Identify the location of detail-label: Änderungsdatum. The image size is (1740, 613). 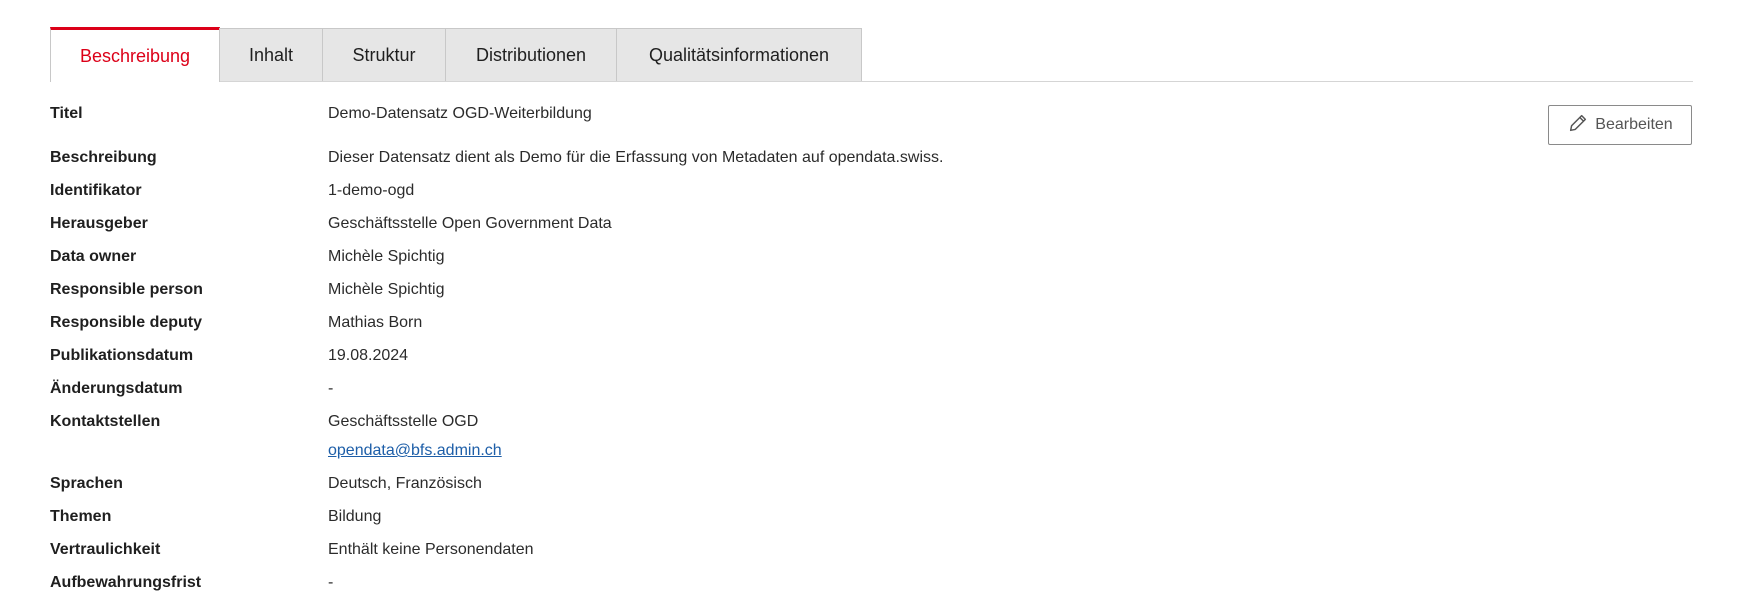
(116, 388).